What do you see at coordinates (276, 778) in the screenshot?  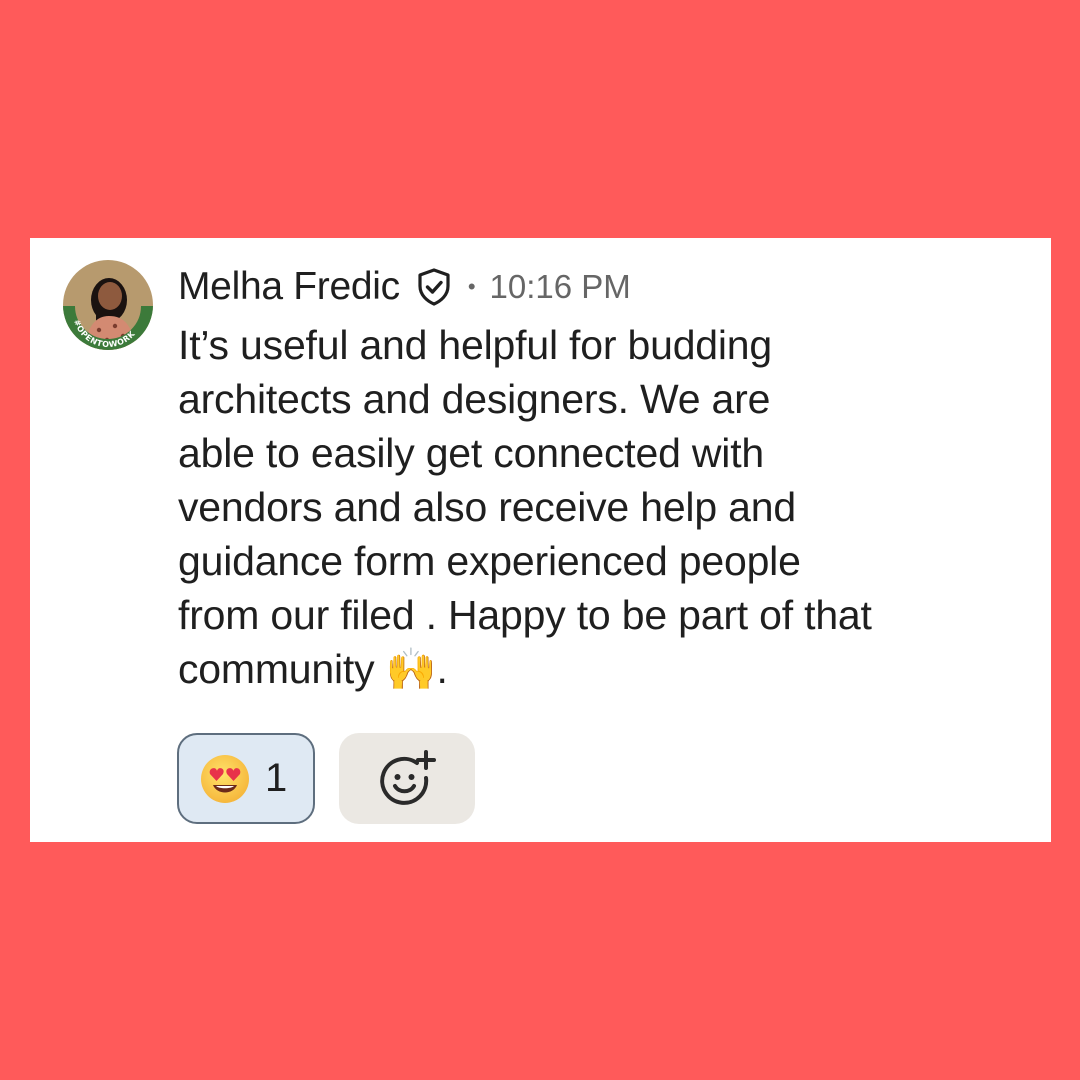 I see `reaction-count: 1` at bounding box center [276, 778].